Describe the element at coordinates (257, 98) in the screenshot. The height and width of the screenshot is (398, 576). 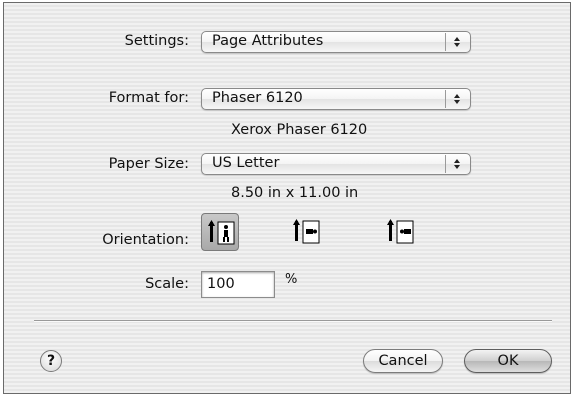
I see `format-for-popup-value: Phaser 6120` at that location.